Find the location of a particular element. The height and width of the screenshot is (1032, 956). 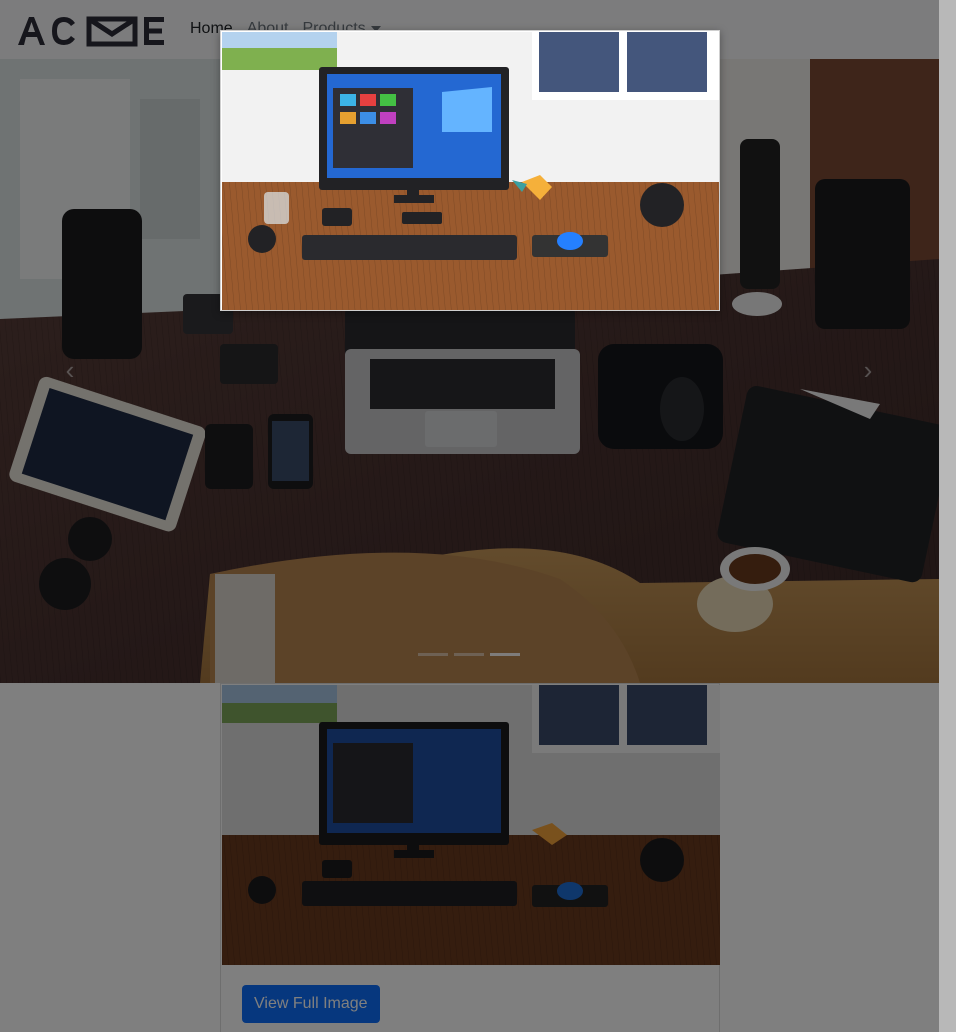

image-modal is located at coordinates (470, 170).